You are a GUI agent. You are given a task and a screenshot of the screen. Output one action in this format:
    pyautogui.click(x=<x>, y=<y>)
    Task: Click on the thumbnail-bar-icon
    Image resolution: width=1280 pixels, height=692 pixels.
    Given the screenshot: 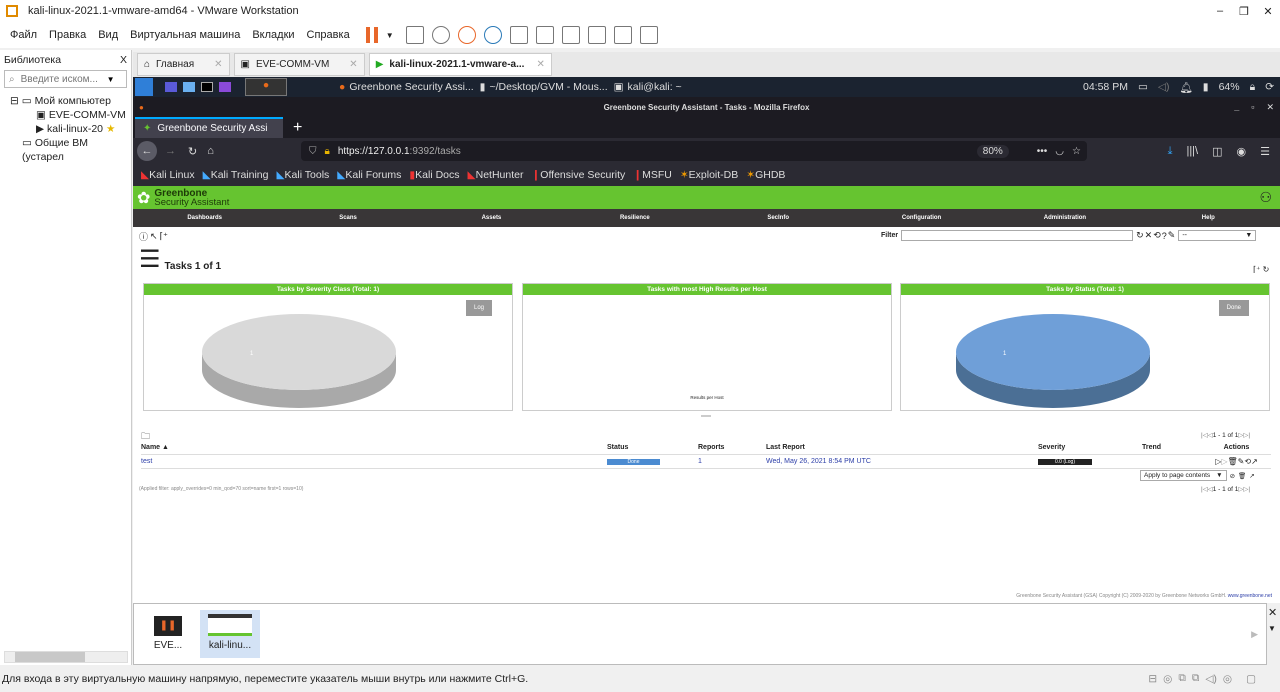 What is the action you would take?
    pyautogui.click(x=544, y=35)
    